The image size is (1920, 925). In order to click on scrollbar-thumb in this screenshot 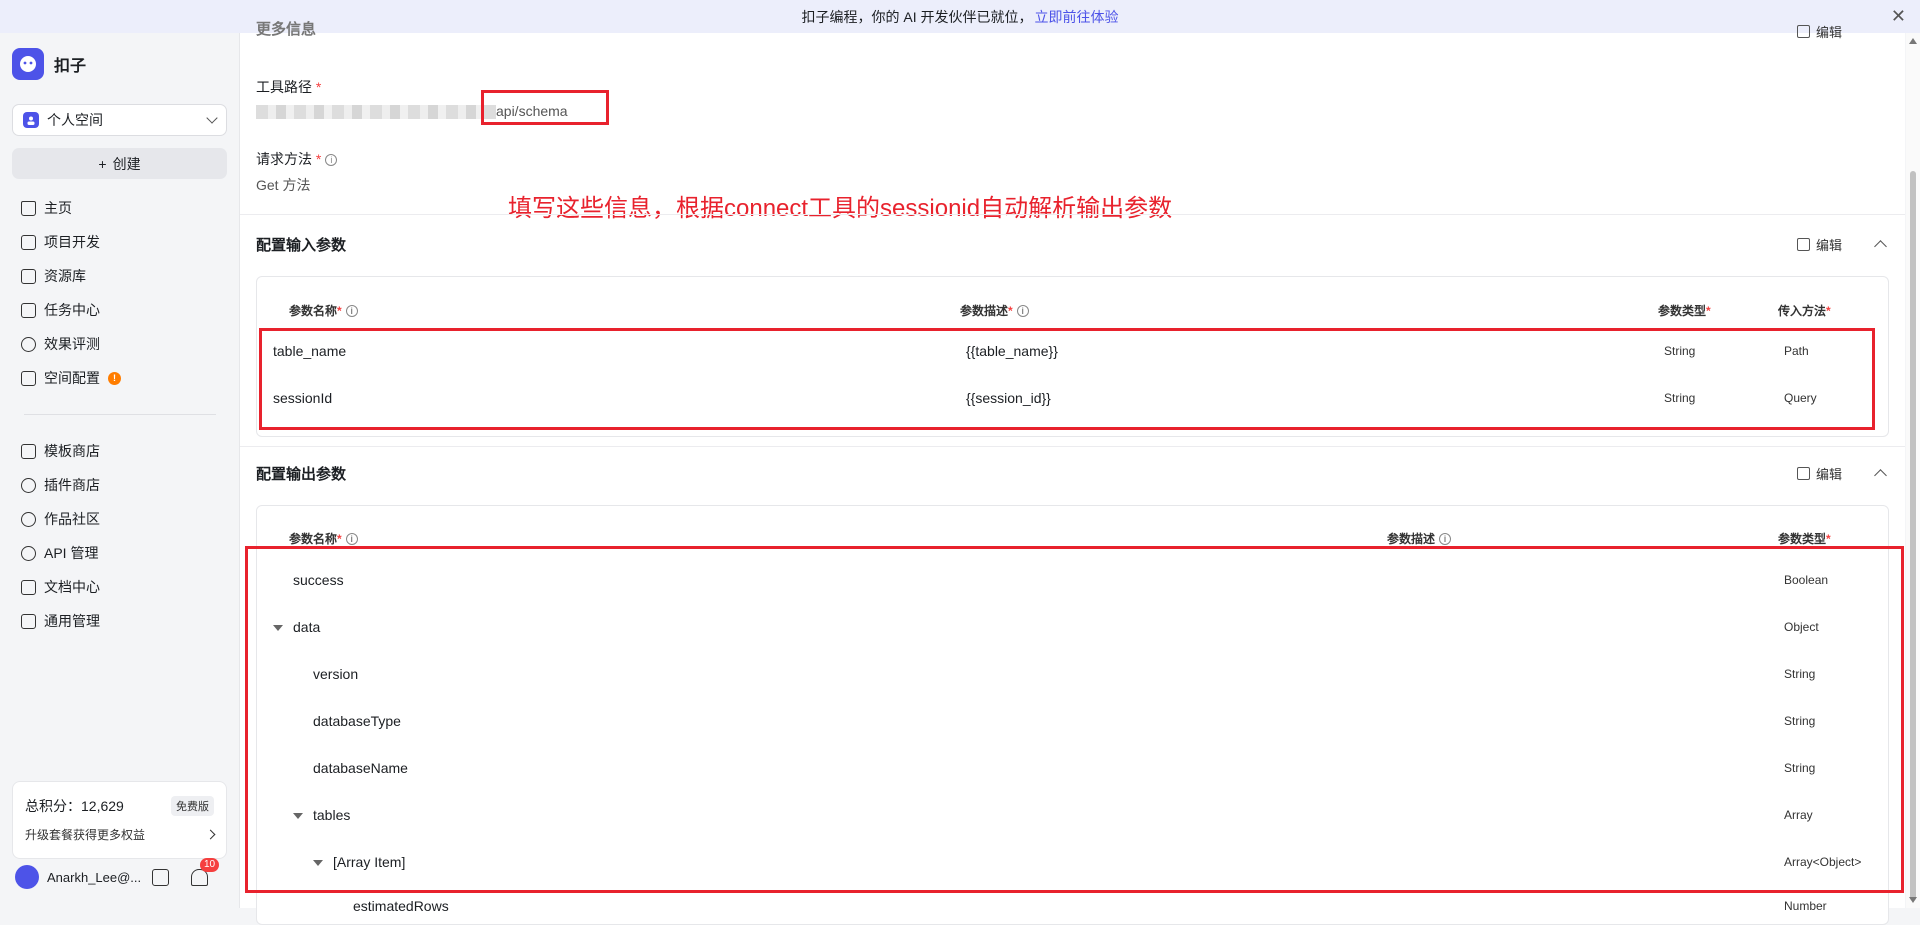, I will do `click(1913, 536)`.